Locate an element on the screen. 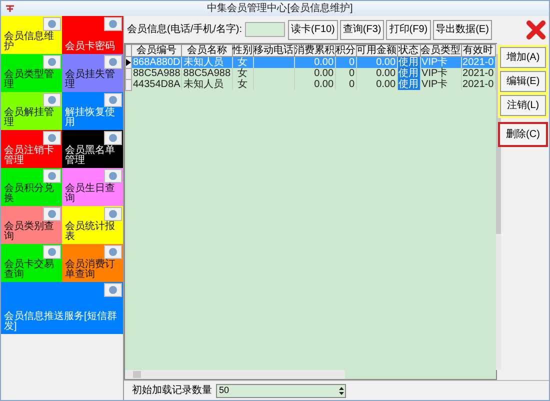 The image size is (550, 401). action-button: 删除(C) is located at coordinates (523, 134).